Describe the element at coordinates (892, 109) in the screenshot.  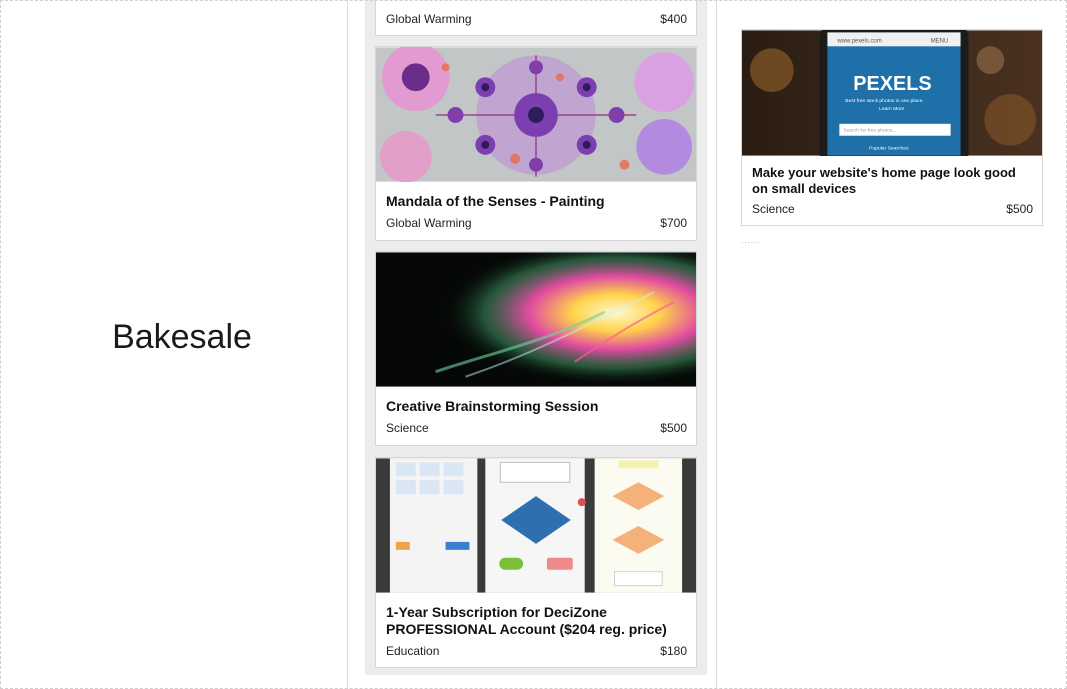
I see `pexels-learn-more: Learn More` at that location.